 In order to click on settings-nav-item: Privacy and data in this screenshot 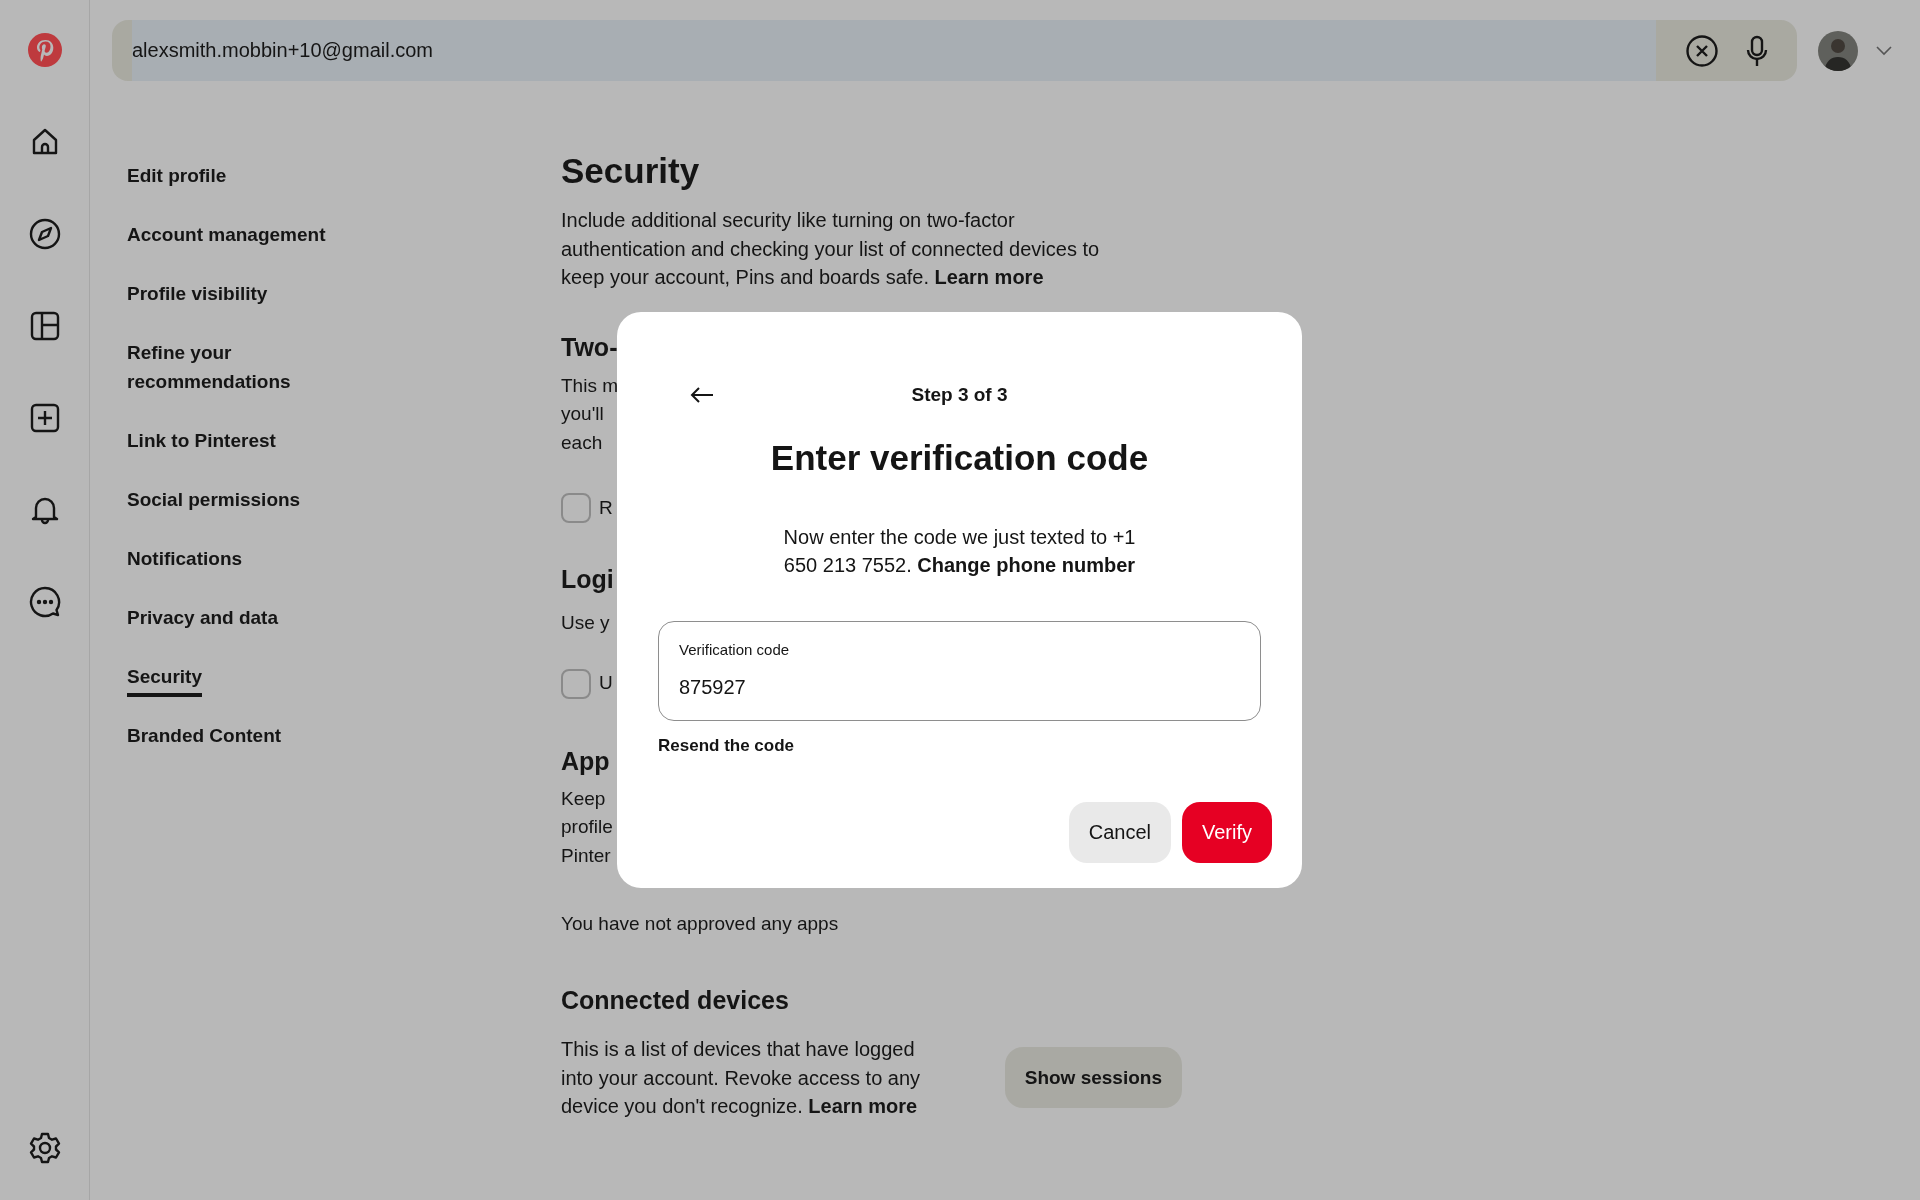, I will do `click(252, 617)`.